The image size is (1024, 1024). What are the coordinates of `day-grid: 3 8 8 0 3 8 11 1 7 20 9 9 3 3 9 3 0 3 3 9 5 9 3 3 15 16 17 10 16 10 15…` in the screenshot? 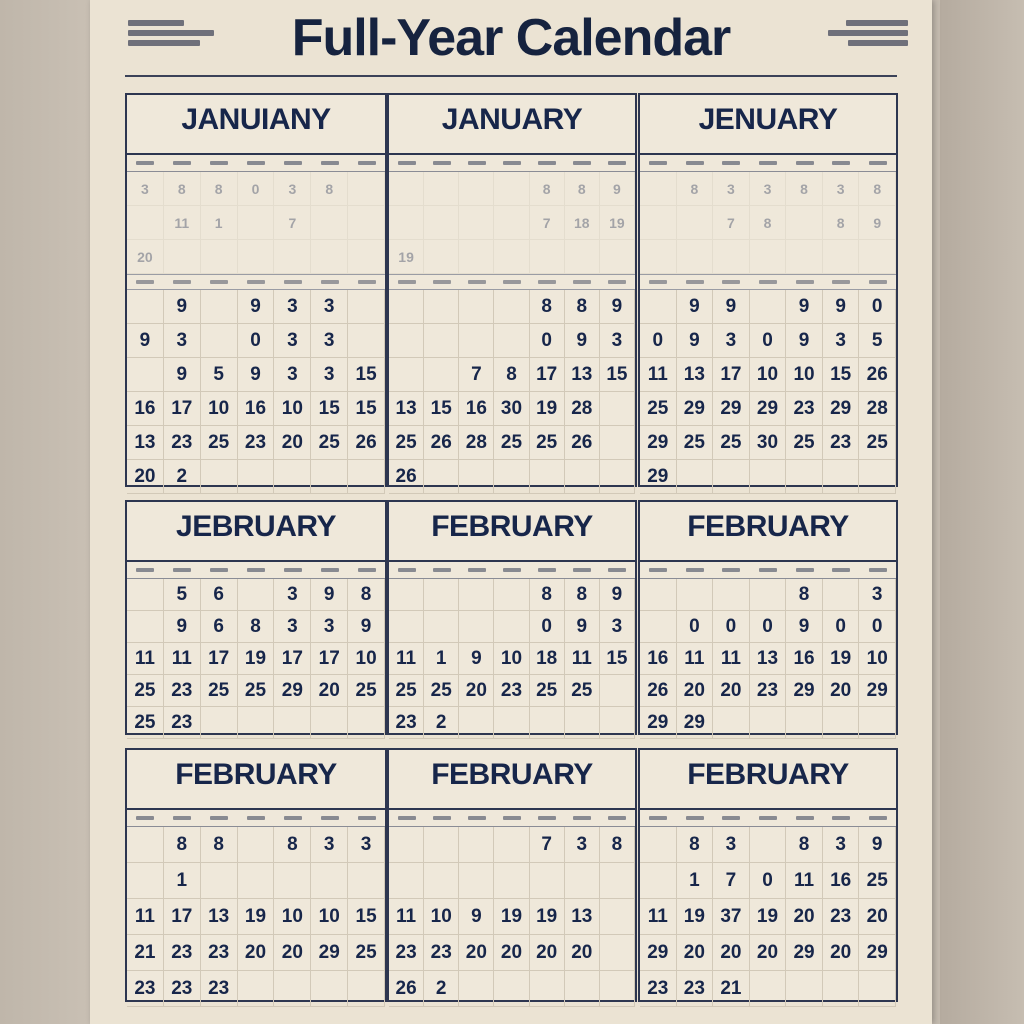 It's located at (256, 323).